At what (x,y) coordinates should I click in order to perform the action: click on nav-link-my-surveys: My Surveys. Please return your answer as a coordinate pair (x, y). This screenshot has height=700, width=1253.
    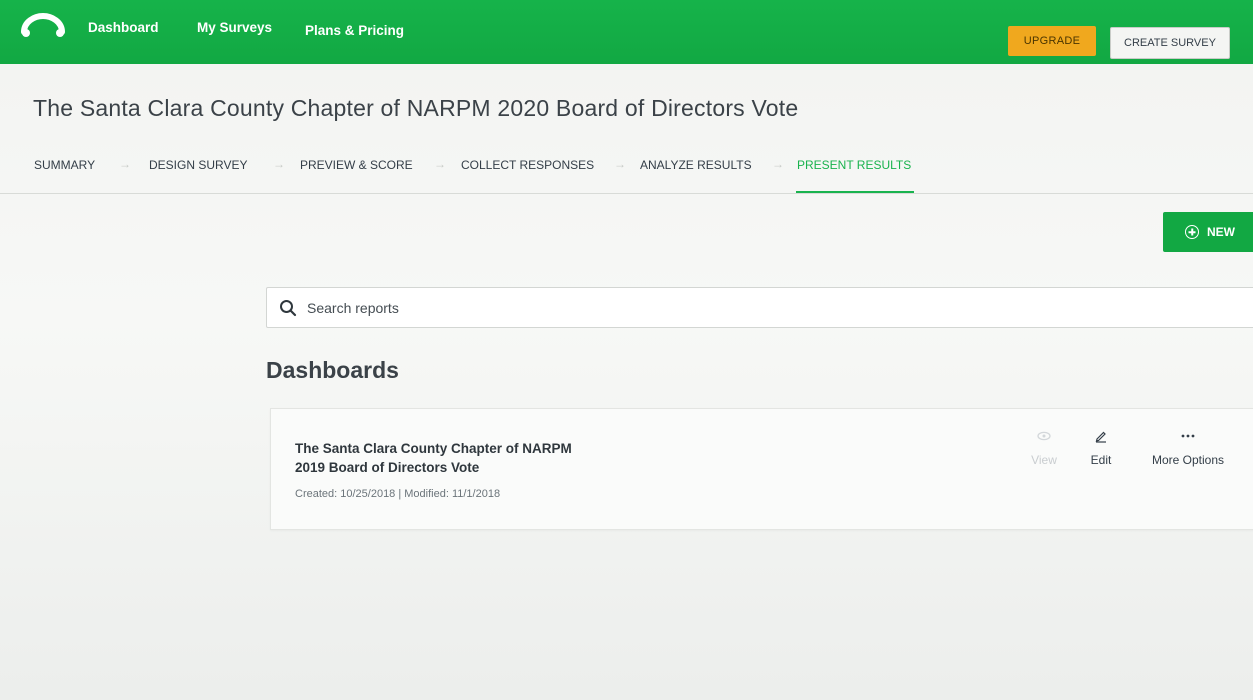
    Looking at the image, I should click on (234, 27).